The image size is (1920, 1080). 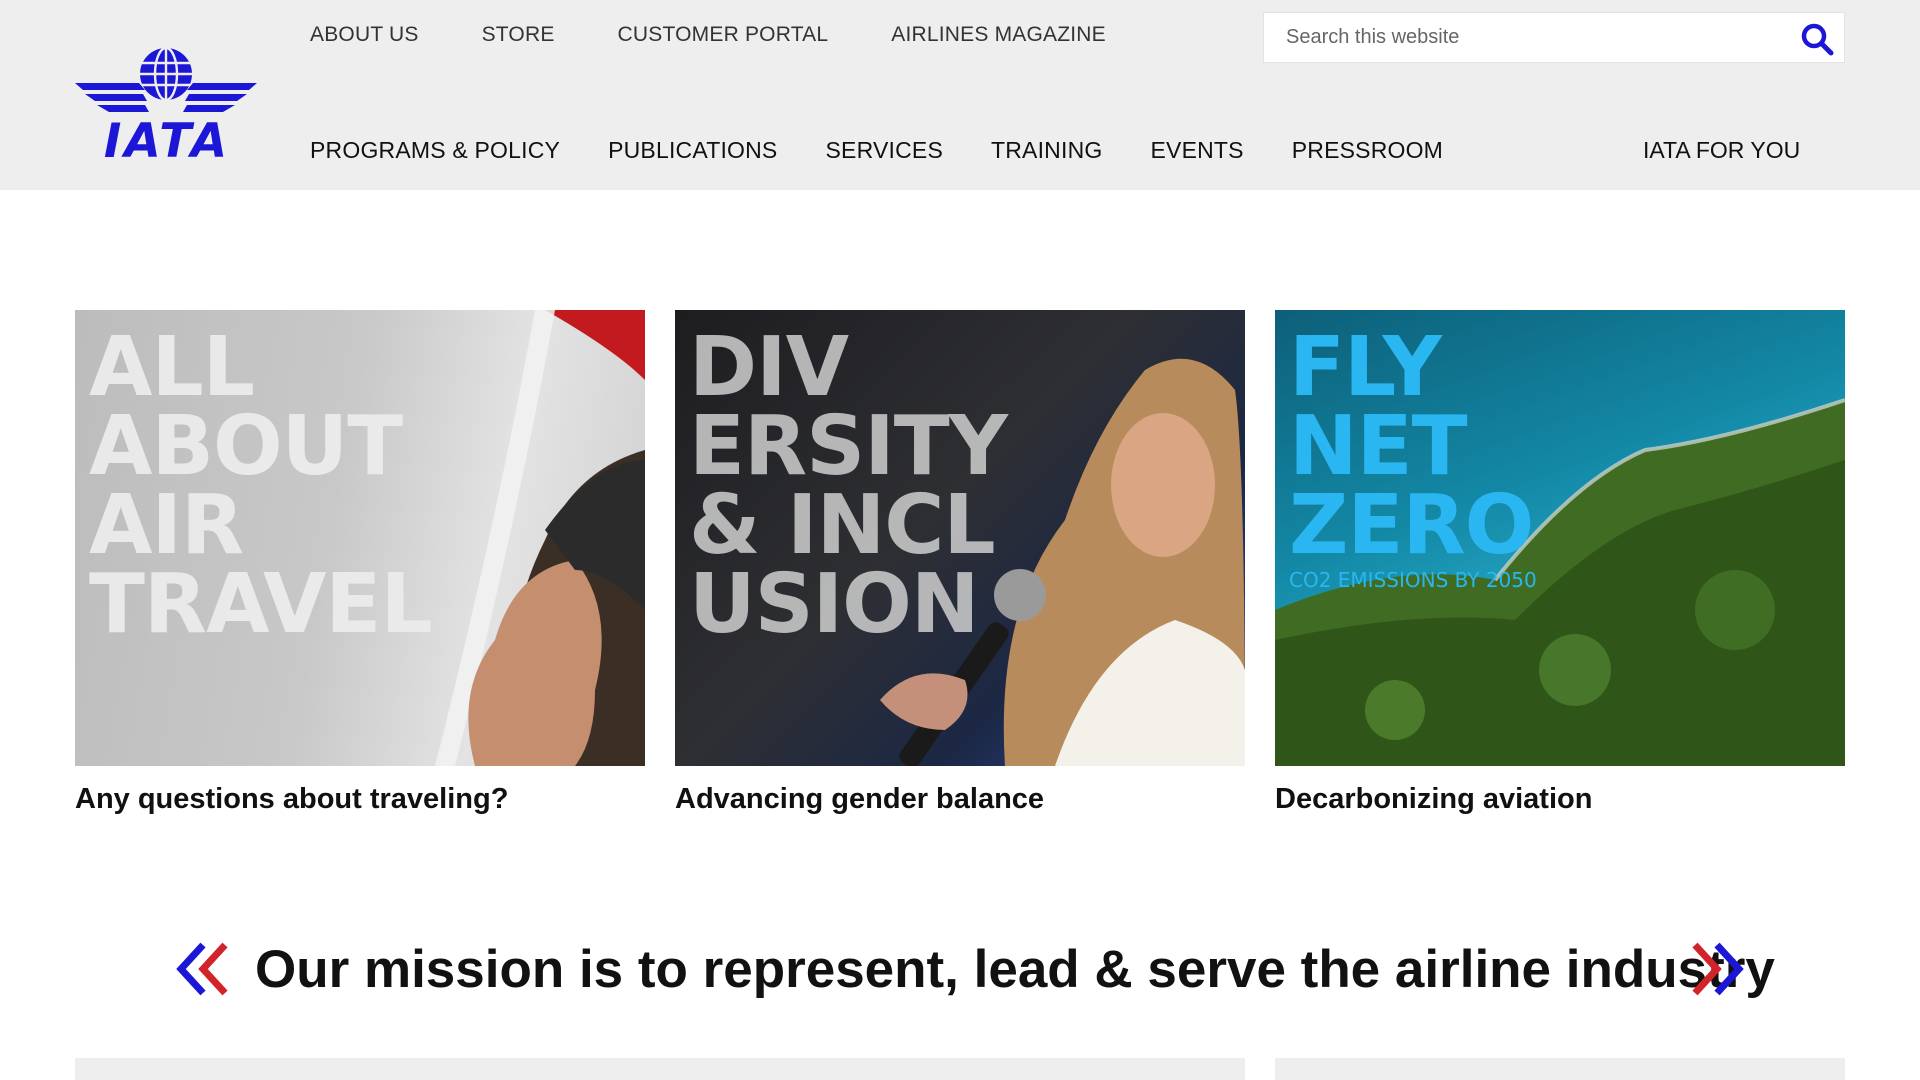 What do you see at coordinates (660, 1069) in the screenshot?
I see `content-panel-left` at bounding box center [660, 1069].